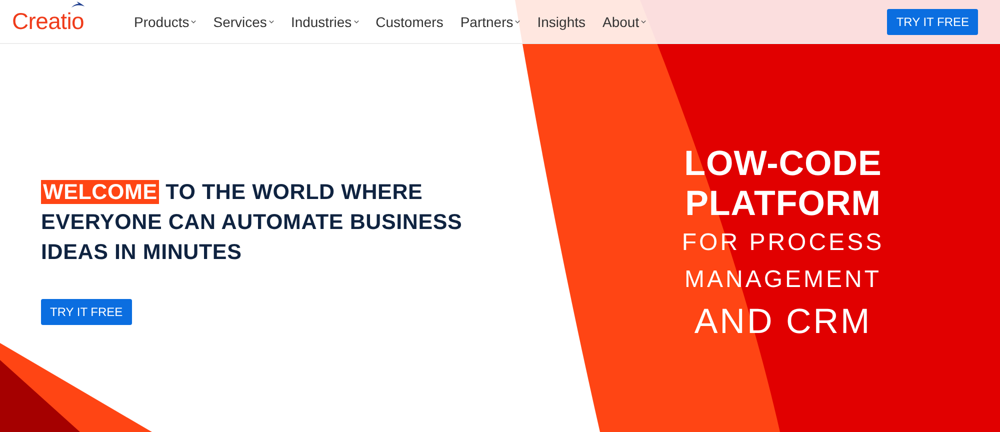  Describe the element at coordinates (783, 322) in the screenshot. I see `promo-heading-line: AND CRM` at that location.